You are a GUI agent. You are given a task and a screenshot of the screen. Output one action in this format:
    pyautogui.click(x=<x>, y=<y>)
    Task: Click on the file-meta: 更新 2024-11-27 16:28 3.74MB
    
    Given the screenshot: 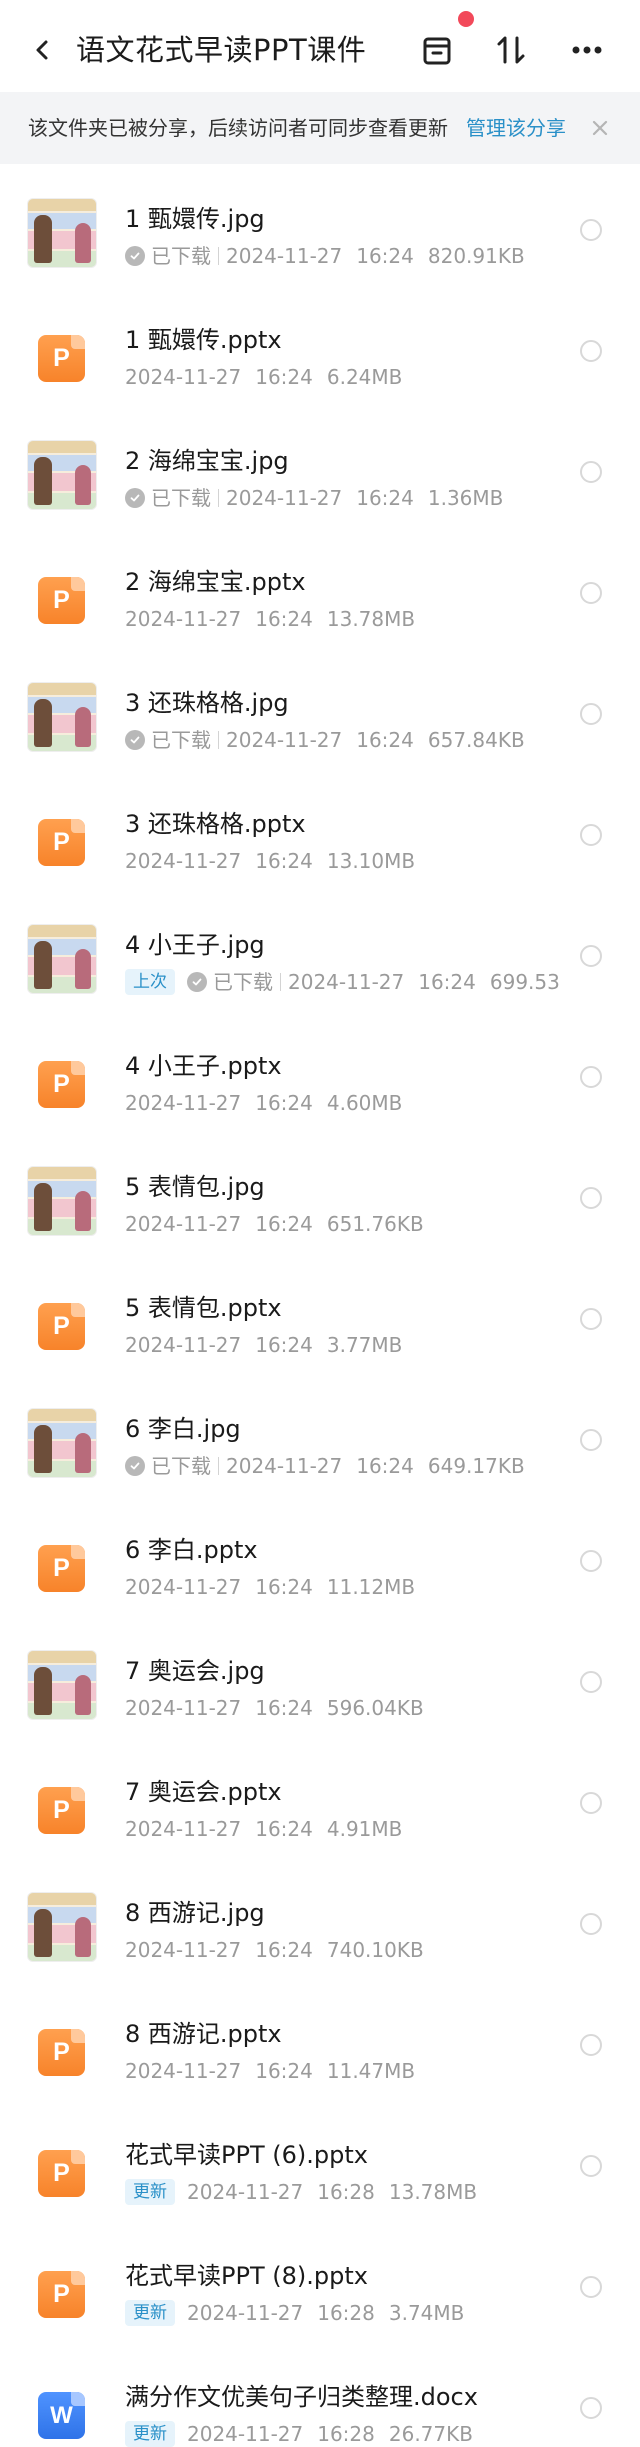 What is the action you would take?
    pyautogui.click(x=294, y=2313)
    